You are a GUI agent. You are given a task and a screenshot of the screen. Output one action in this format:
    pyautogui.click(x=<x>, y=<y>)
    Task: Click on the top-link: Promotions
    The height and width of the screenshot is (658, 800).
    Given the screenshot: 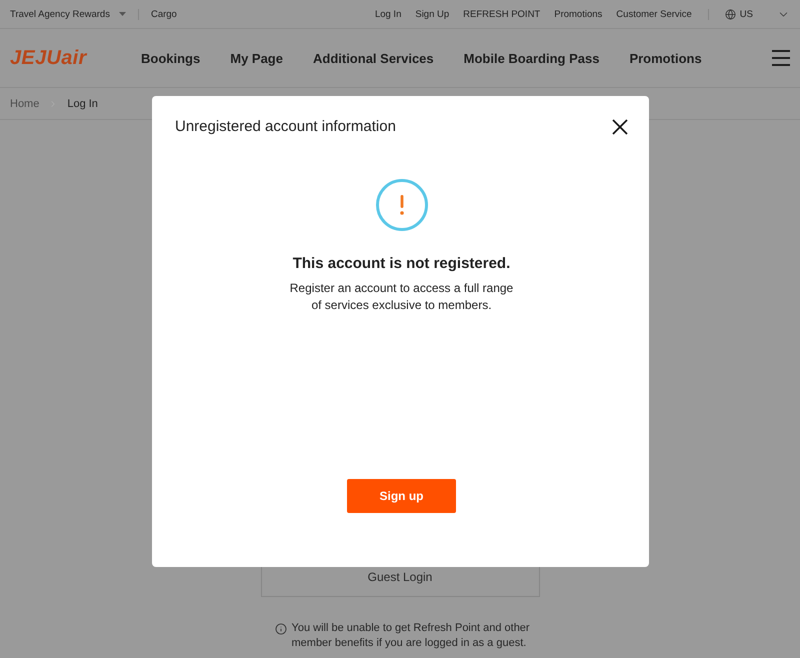 What is the action you would take?
    pyautogui.click(x=578, y=14)
    